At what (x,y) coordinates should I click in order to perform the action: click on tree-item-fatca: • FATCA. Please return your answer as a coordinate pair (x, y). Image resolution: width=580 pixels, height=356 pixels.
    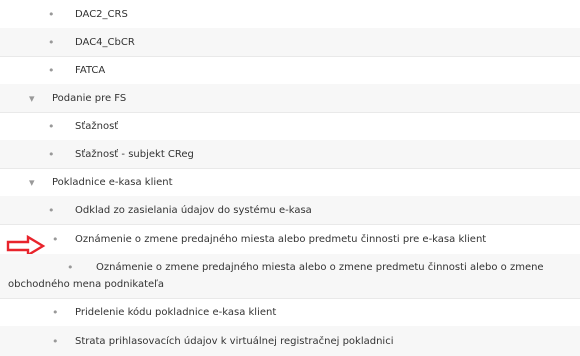
    Looking at the image, I should click on (290, 70).